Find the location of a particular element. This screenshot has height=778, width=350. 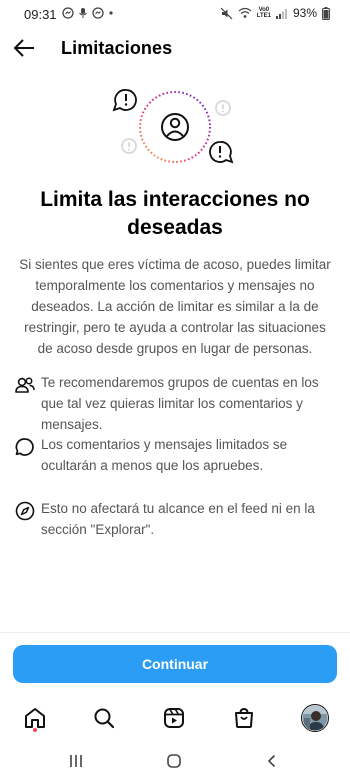

alert-bubble-icon-large-right is located at coordinates (221, 152).